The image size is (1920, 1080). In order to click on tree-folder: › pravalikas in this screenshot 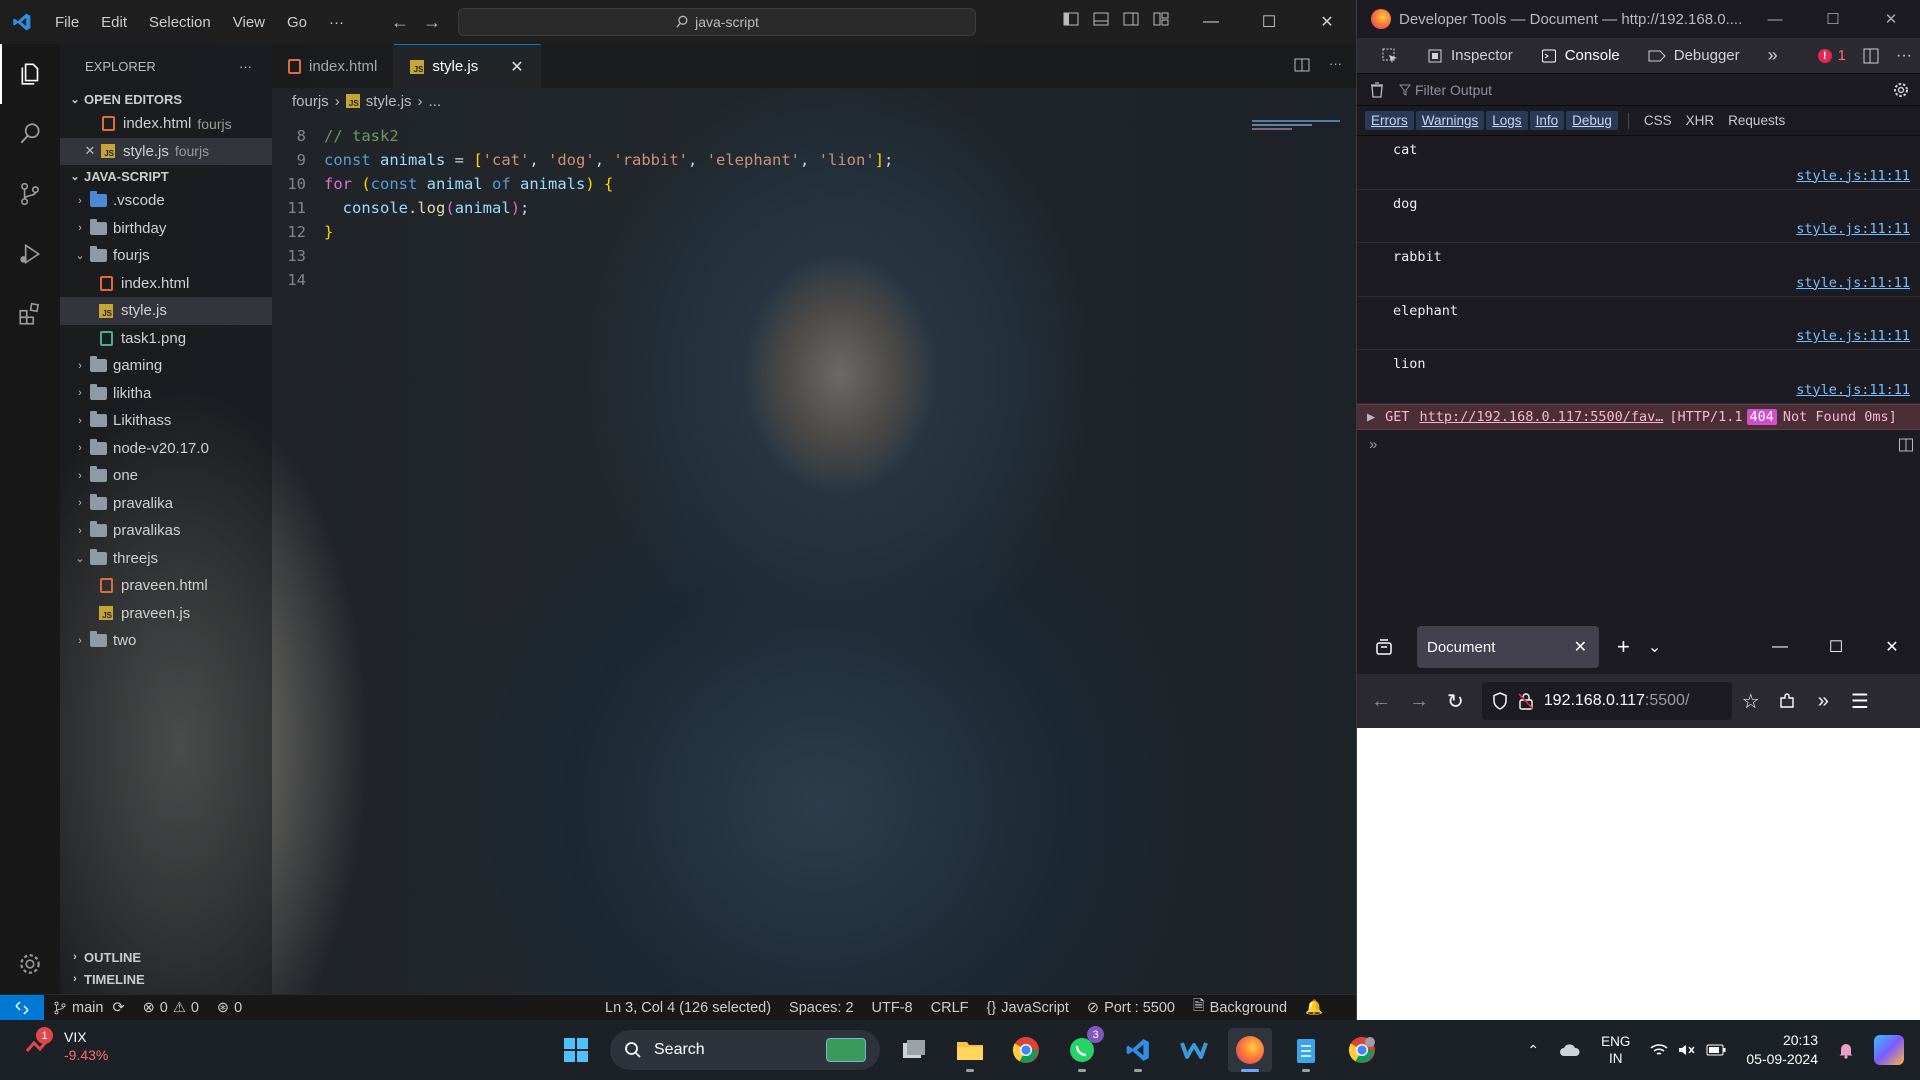, I will do `click(166, 531)`.